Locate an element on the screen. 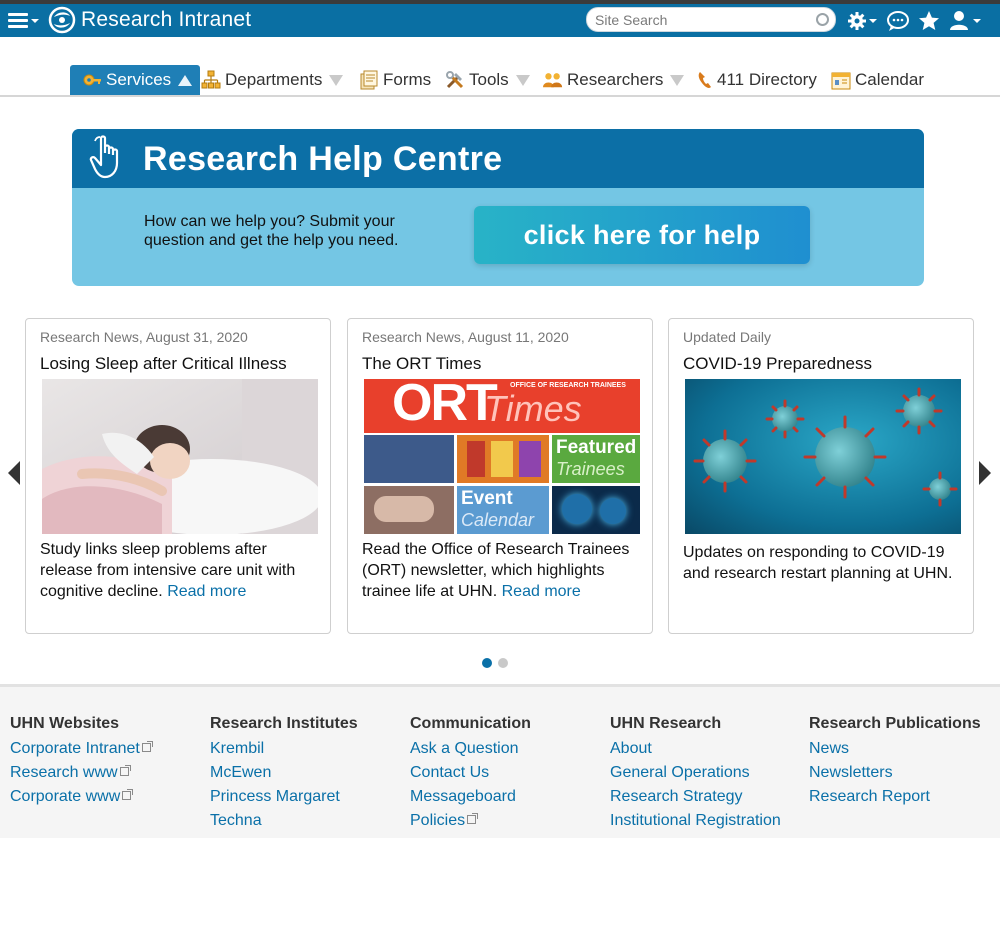 This screenshot has height=941, width=1000. nav-tools: Tools is located at coordinates (487, 80).